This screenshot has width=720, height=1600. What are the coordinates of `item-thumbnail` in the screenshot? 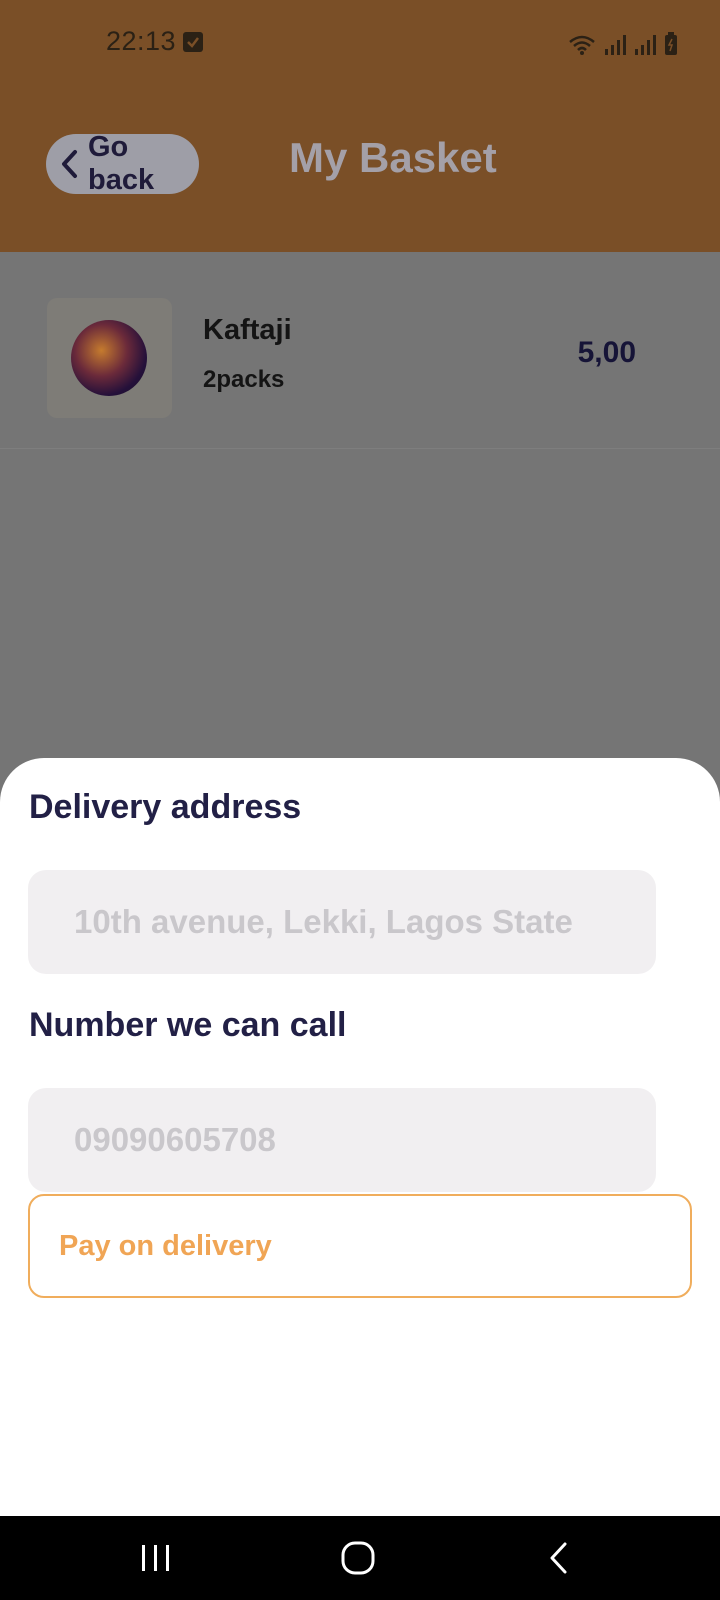 It's located at (109, 358).